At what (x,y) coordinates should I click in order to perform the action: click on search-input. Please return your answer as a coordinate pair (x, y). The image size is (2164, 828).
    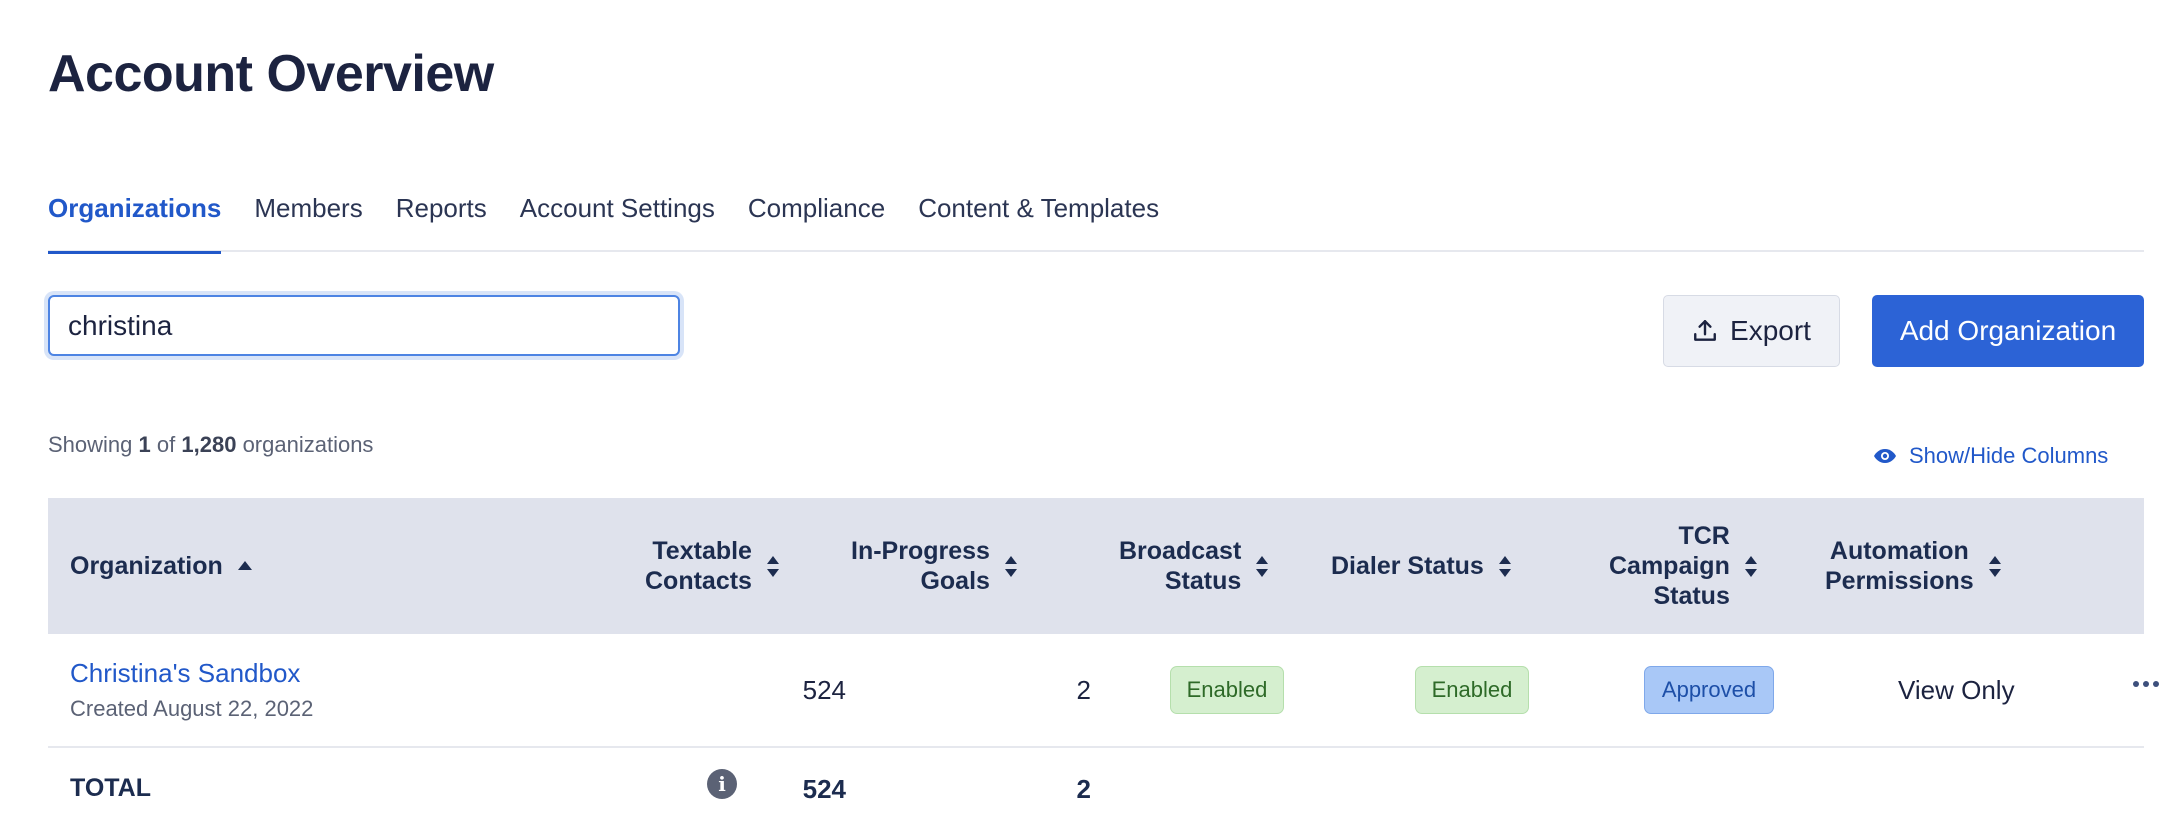
    Looking at the image, I should click on (364, 325).